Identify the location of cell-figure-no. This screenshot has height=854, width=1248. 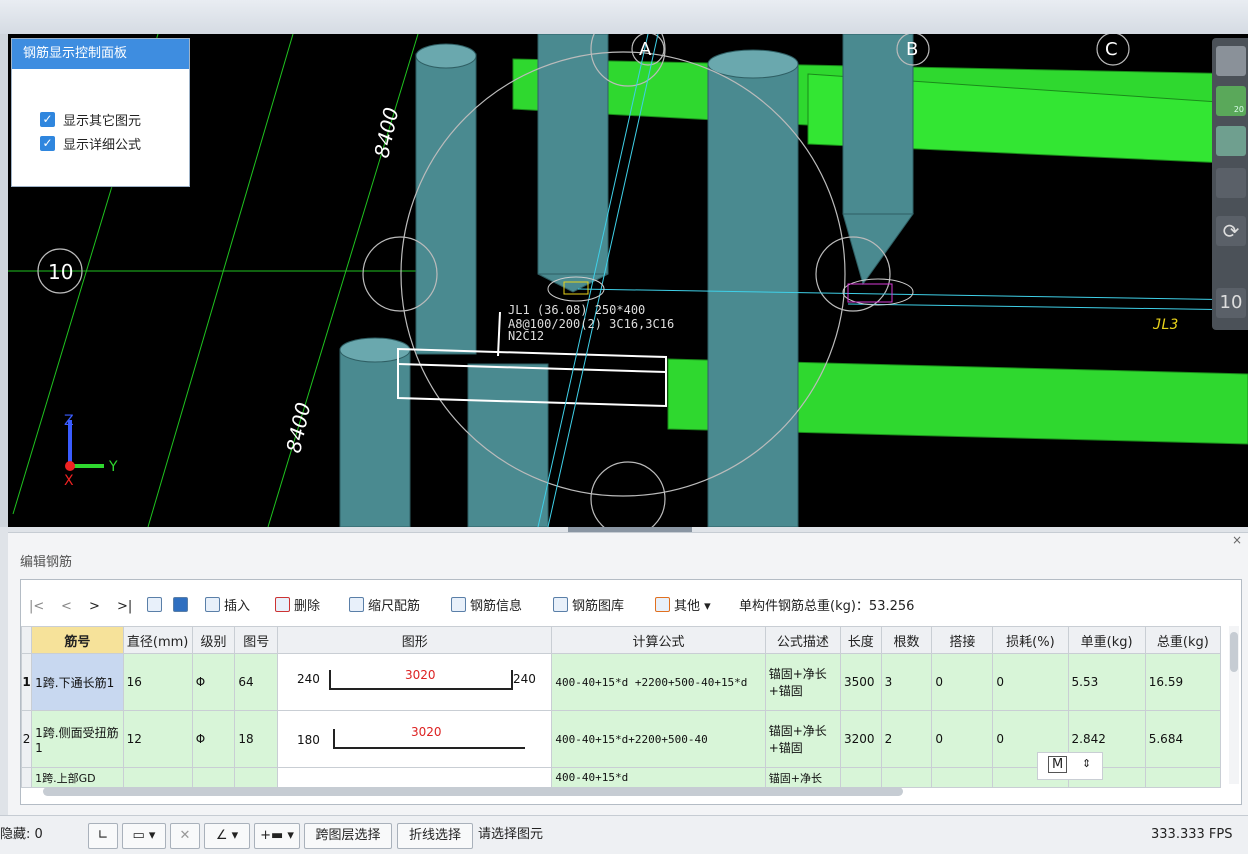
(256, 777).